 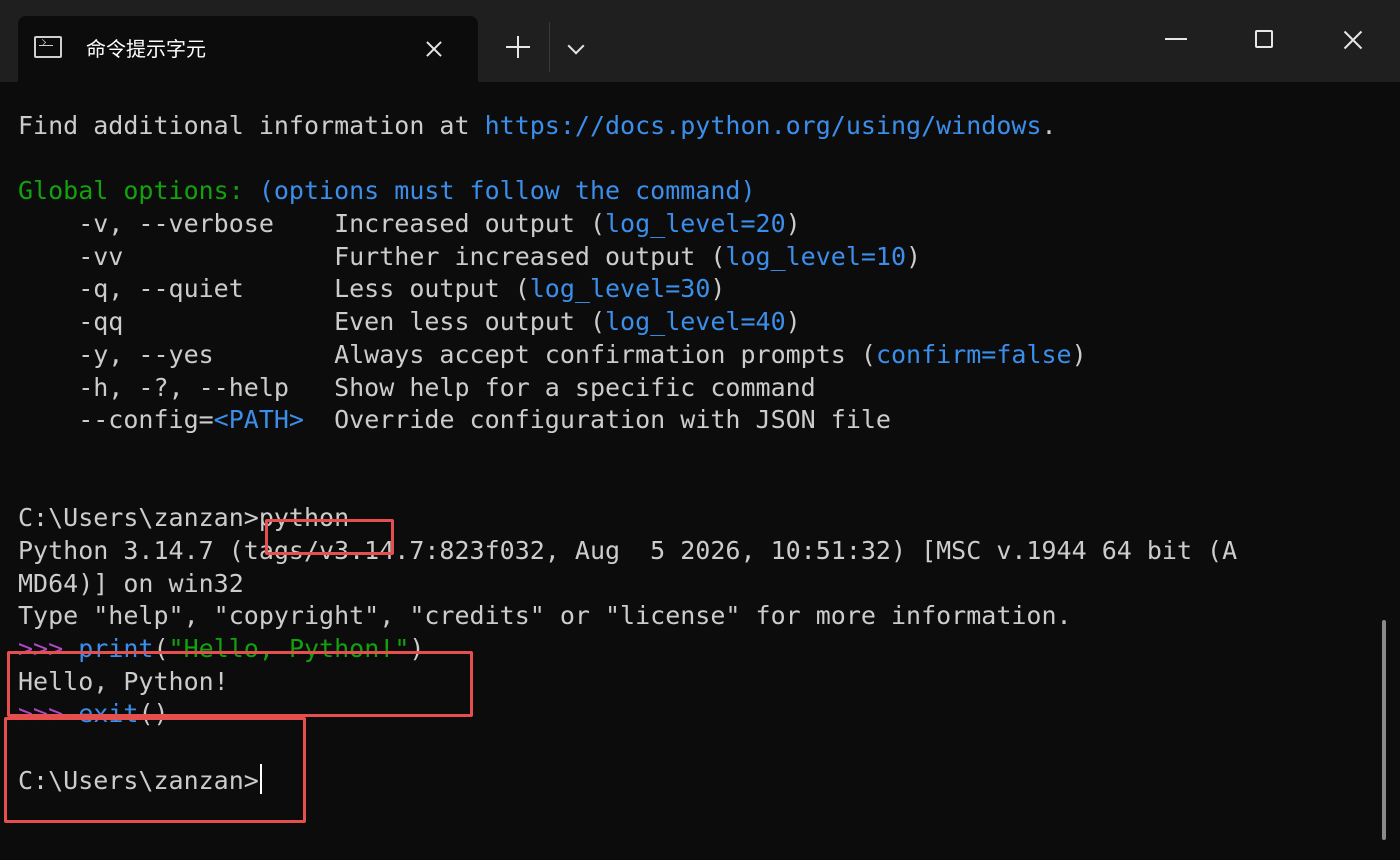 What do you see at coordinates (1384, 730) in the screenshot?
I see `vertical-scrollbar` at bounding box center [1384, 730].